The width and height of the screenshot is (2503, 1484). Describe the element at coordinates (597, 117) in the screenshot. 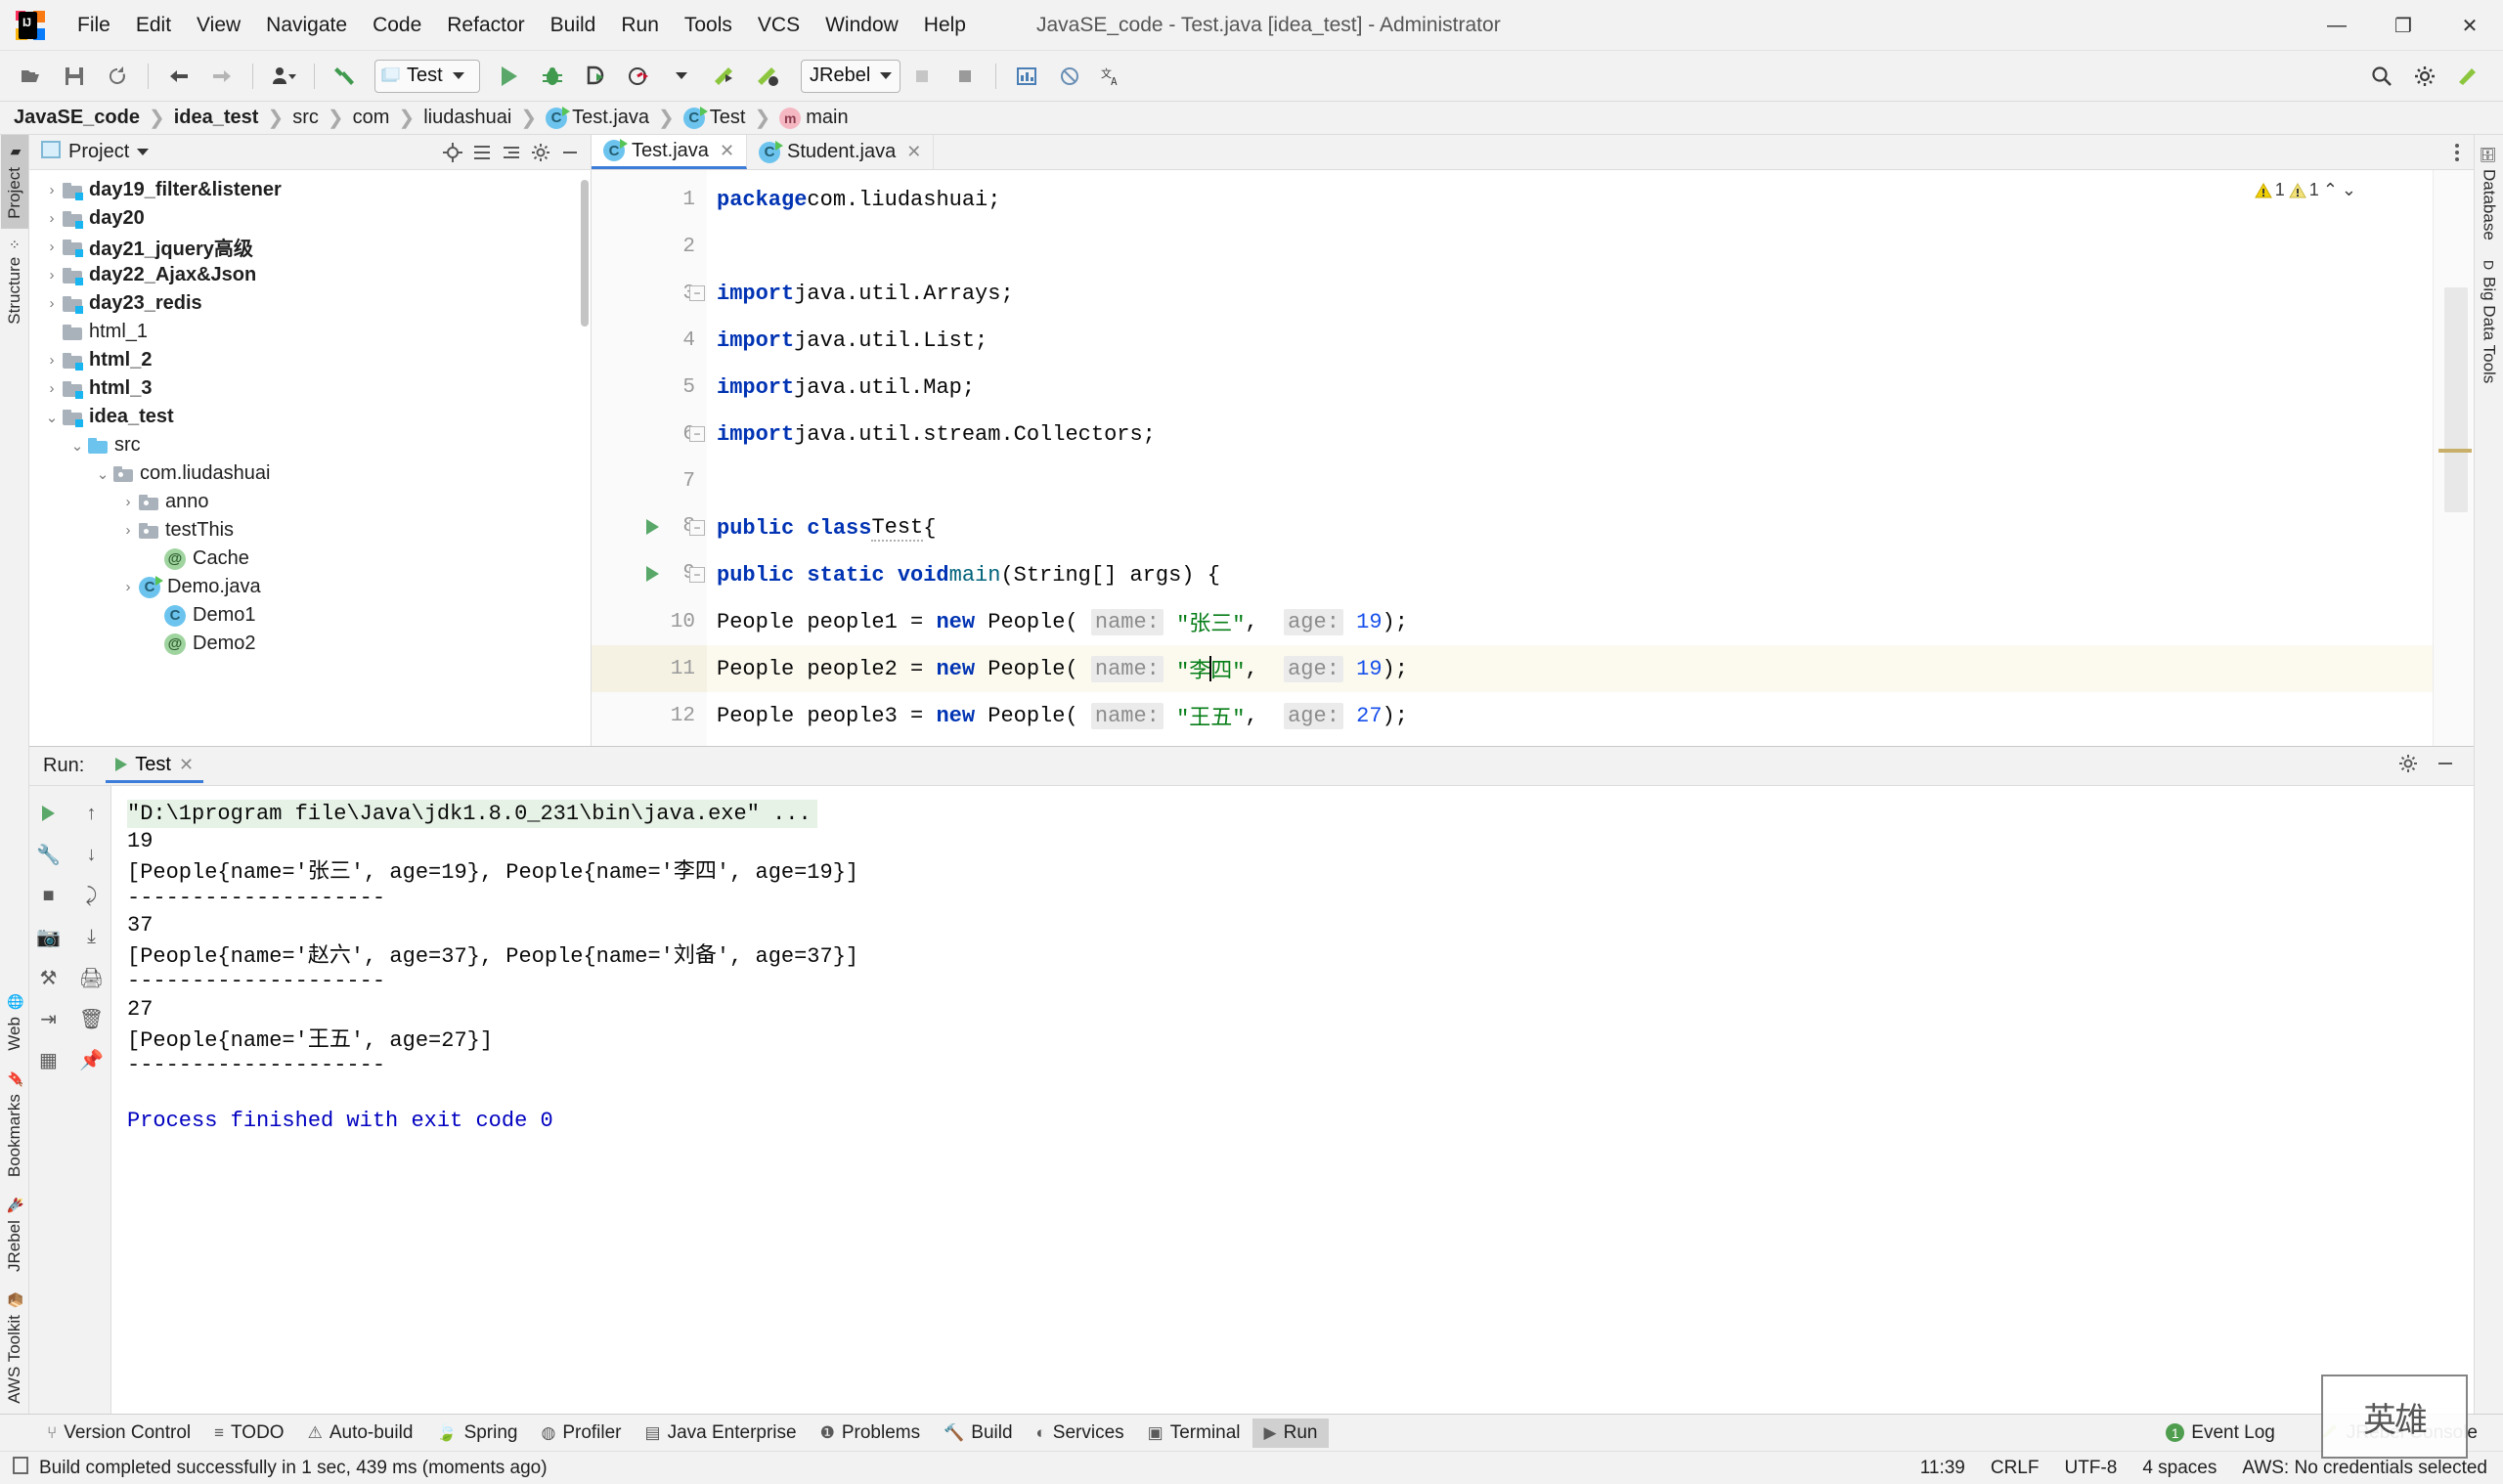

I see `breadcrumb-item-test-java: C Test.java` at that location.